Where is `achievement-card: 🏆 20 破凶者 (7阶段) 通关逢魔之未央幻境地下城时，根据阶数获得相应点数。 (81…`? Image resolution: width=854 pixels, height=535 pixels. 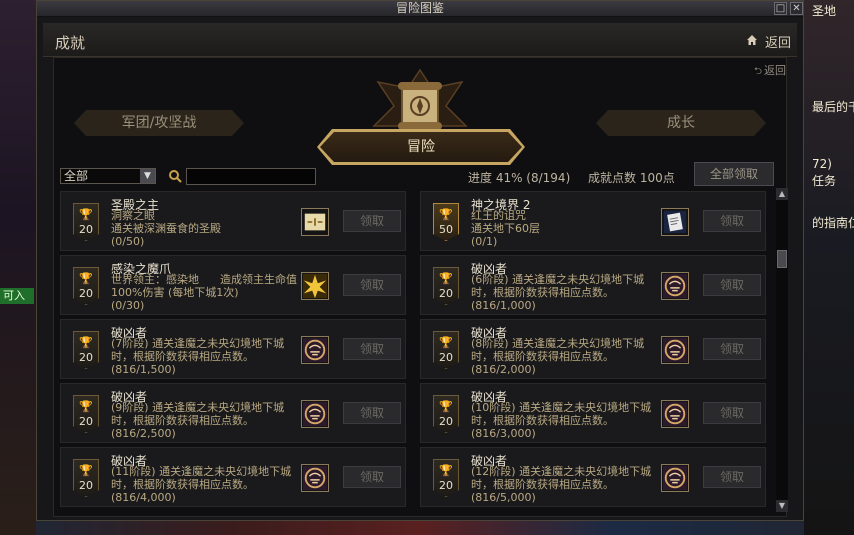
achievement-card: 🏆 20 破凶者 (7阶段) 通关逢魔之未央幻境地下城时，根据阶数获得相应点数。 (81… is located at coordinates (233, 349).